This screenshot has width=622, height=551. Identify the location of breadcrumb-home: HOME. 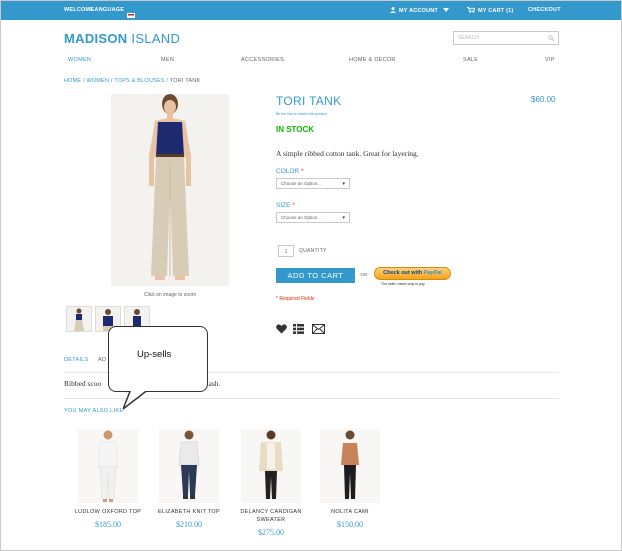
(72, 81).